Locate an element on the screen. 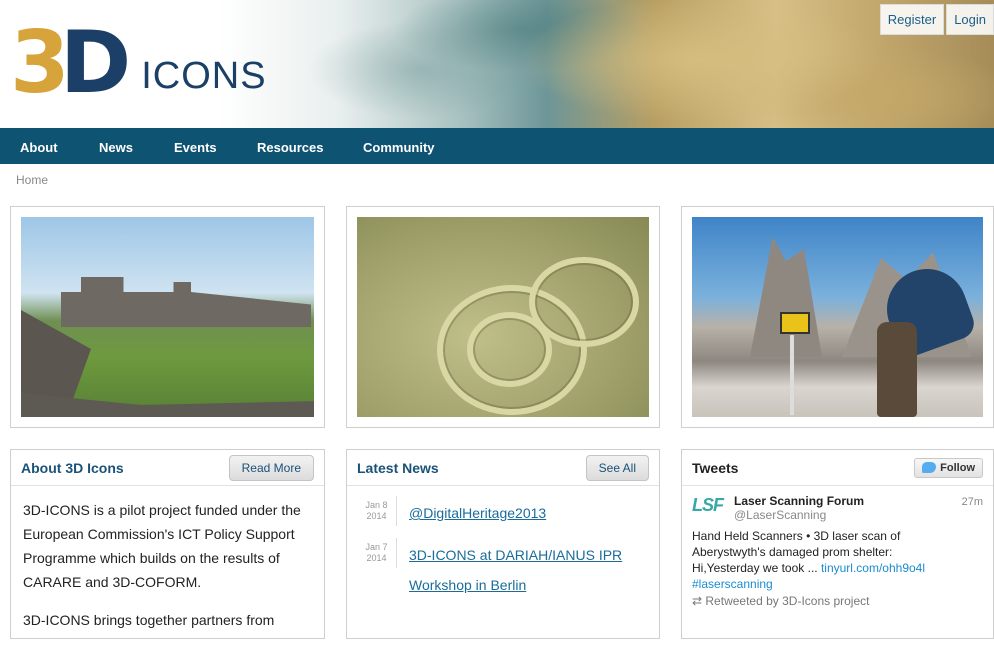 This screenshot has width=994, height=658. news-date: Jan 8 2014 is located at coordinates (377, 511).